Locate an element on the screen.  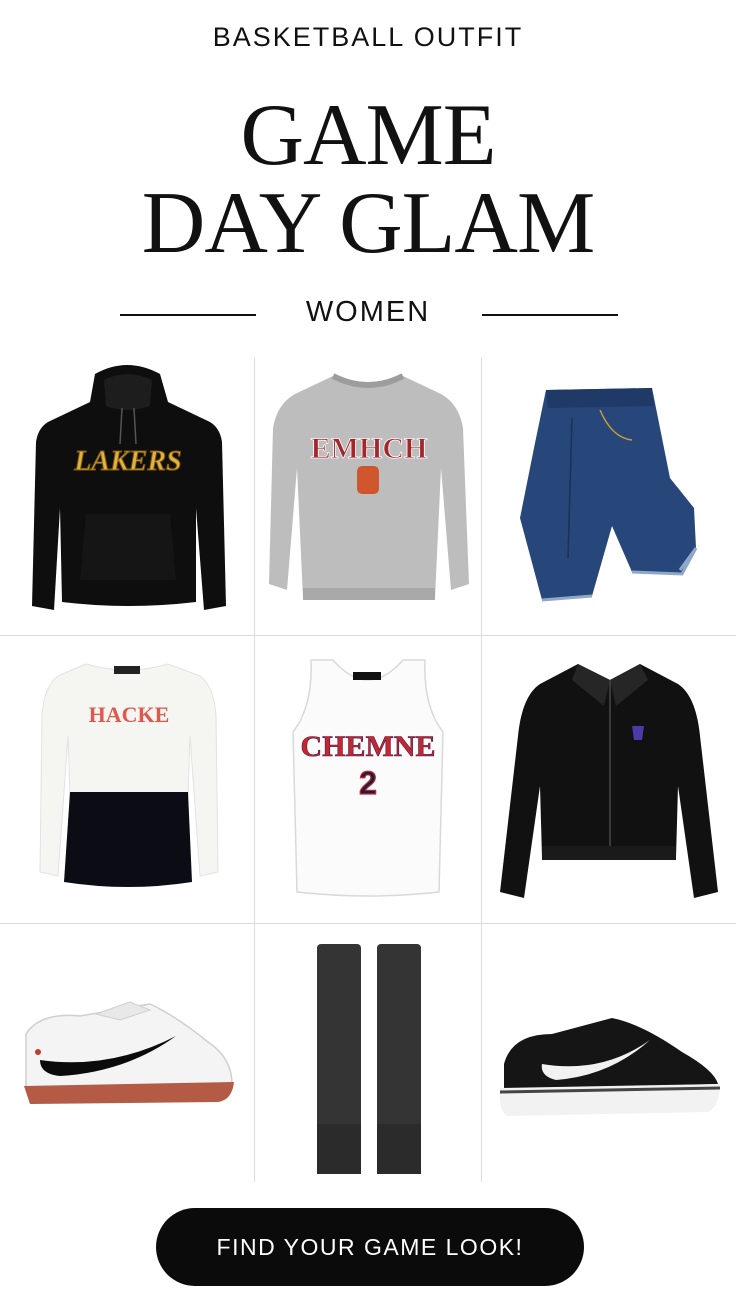
subtitle-text: WOMEN is located at coordinates (368, 312).